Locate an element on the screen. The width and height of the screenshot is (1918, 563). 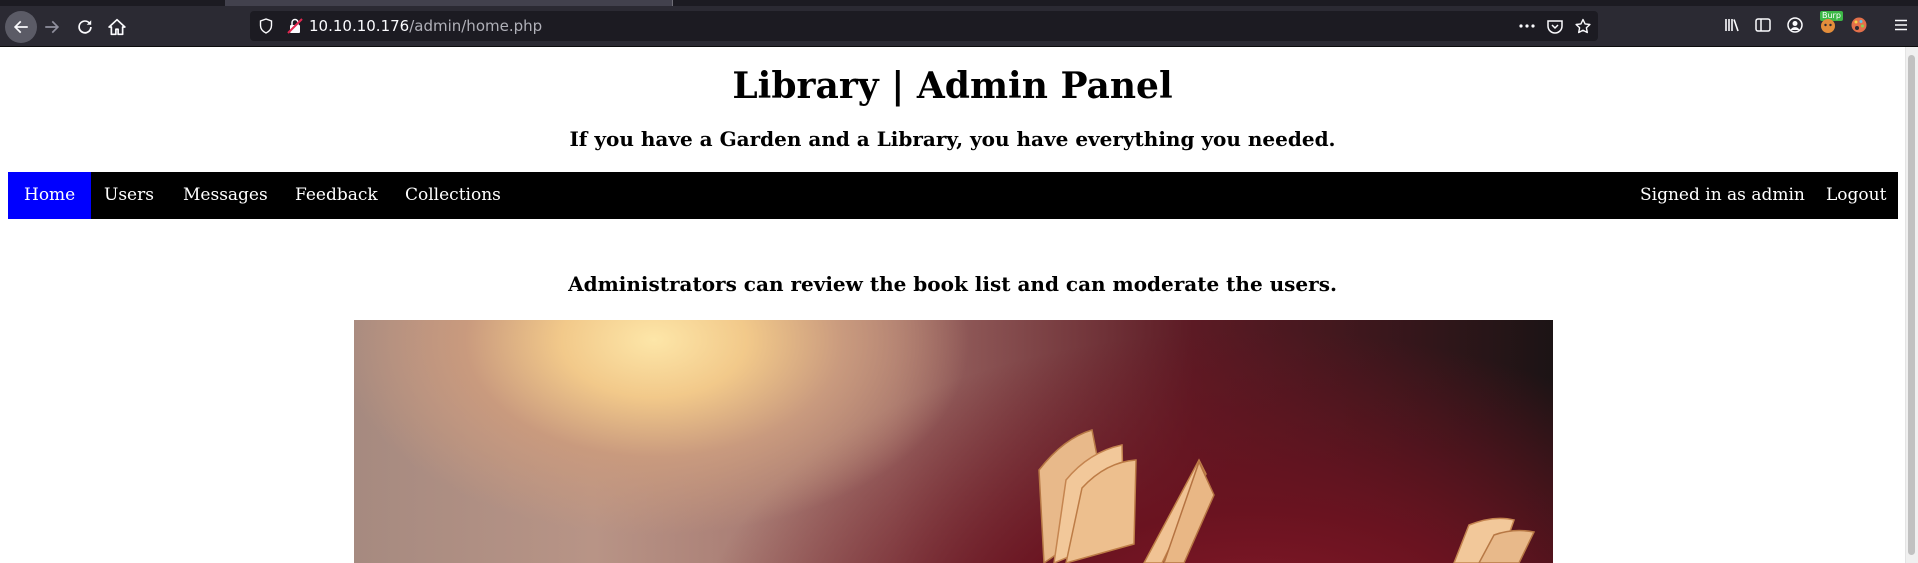
open-books-icon is located at coordinates (1287, 496).